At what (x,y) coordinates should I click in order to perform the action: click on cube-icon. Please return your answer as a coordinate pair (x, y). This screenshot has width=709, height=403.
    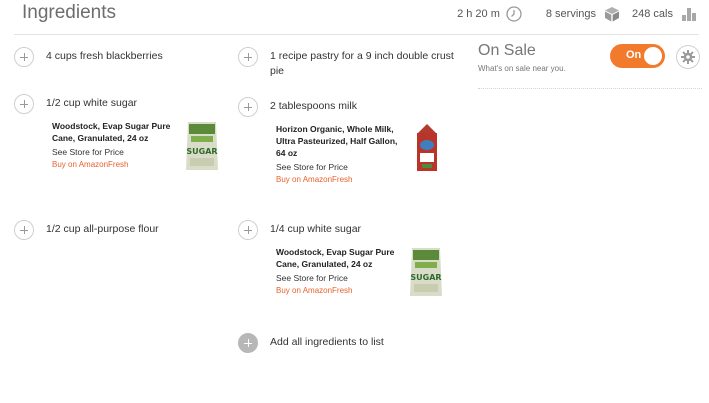
    Looking at the image, I should click on (612, 14).